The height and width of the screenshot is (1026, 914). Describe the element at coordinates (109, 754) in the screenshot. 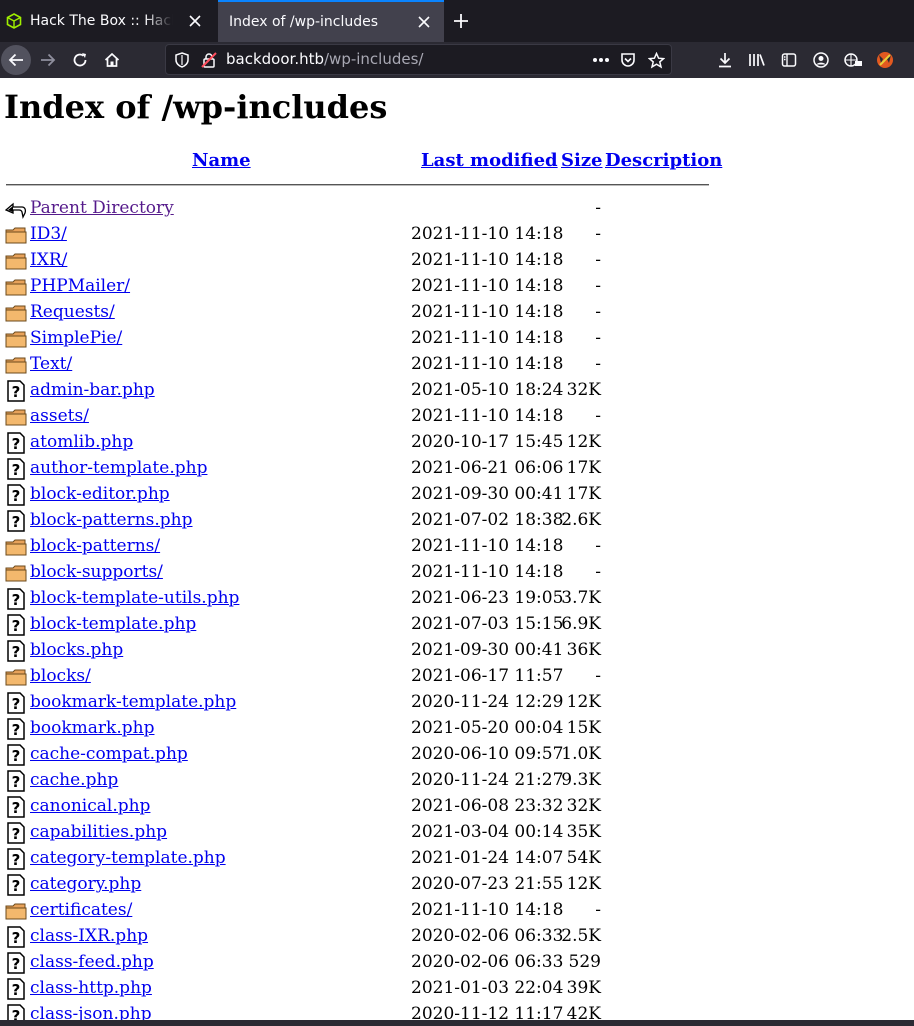

I see `file-link: cache-compat.php` at that location.